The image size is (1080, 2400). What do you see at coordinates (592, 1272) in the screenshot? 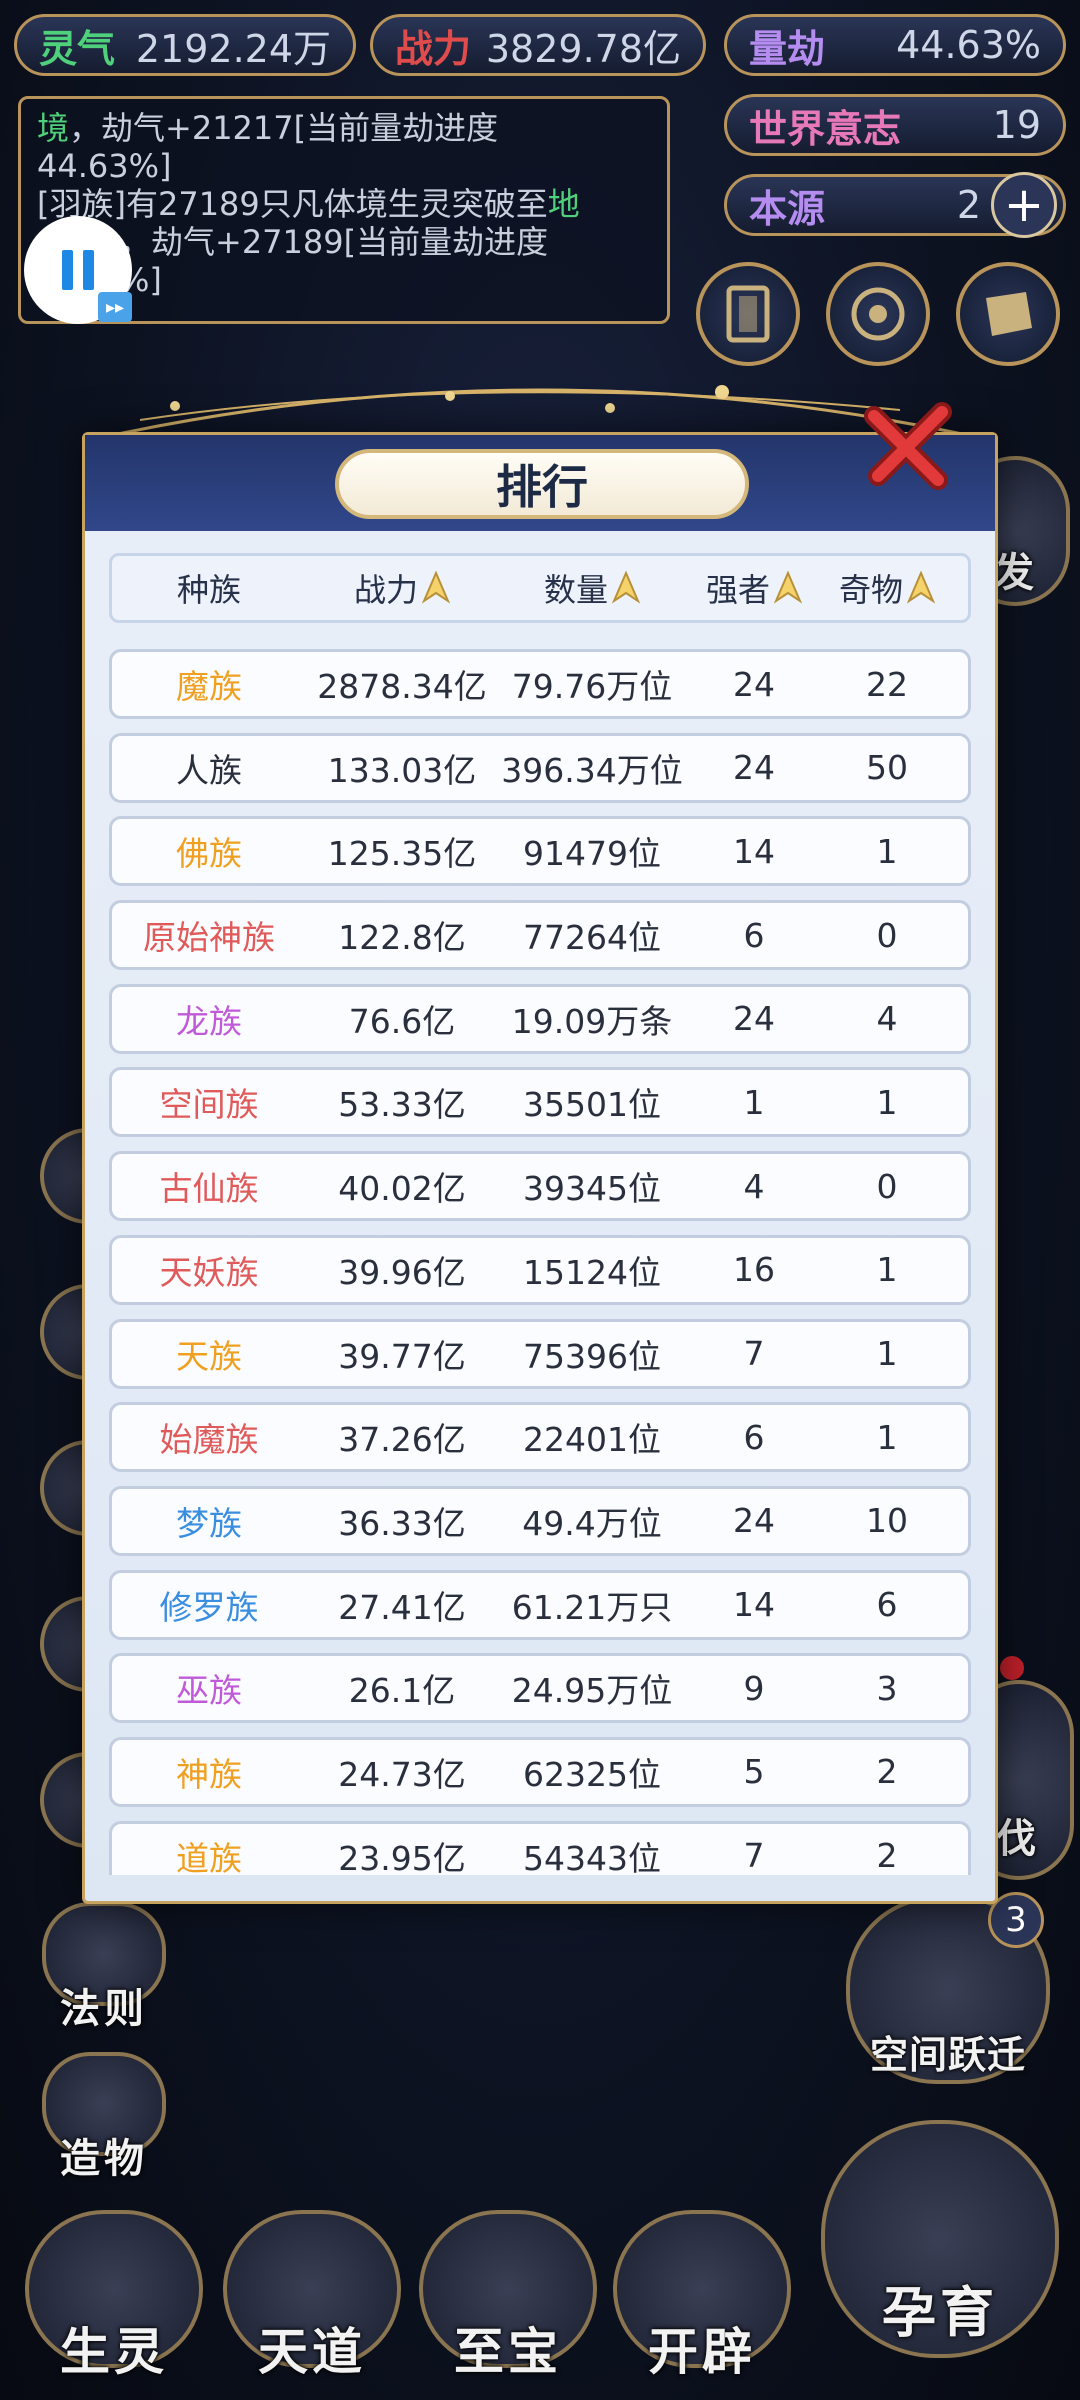
I see `cell-count: 15124位` at bounding box center [592, 1272].